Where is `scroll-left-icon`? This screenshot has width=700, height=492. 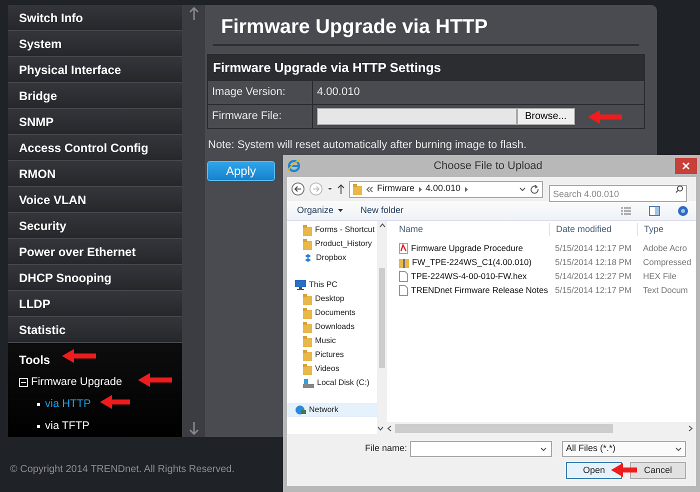 scroll-left-icon is located at coordinates (389, 428).